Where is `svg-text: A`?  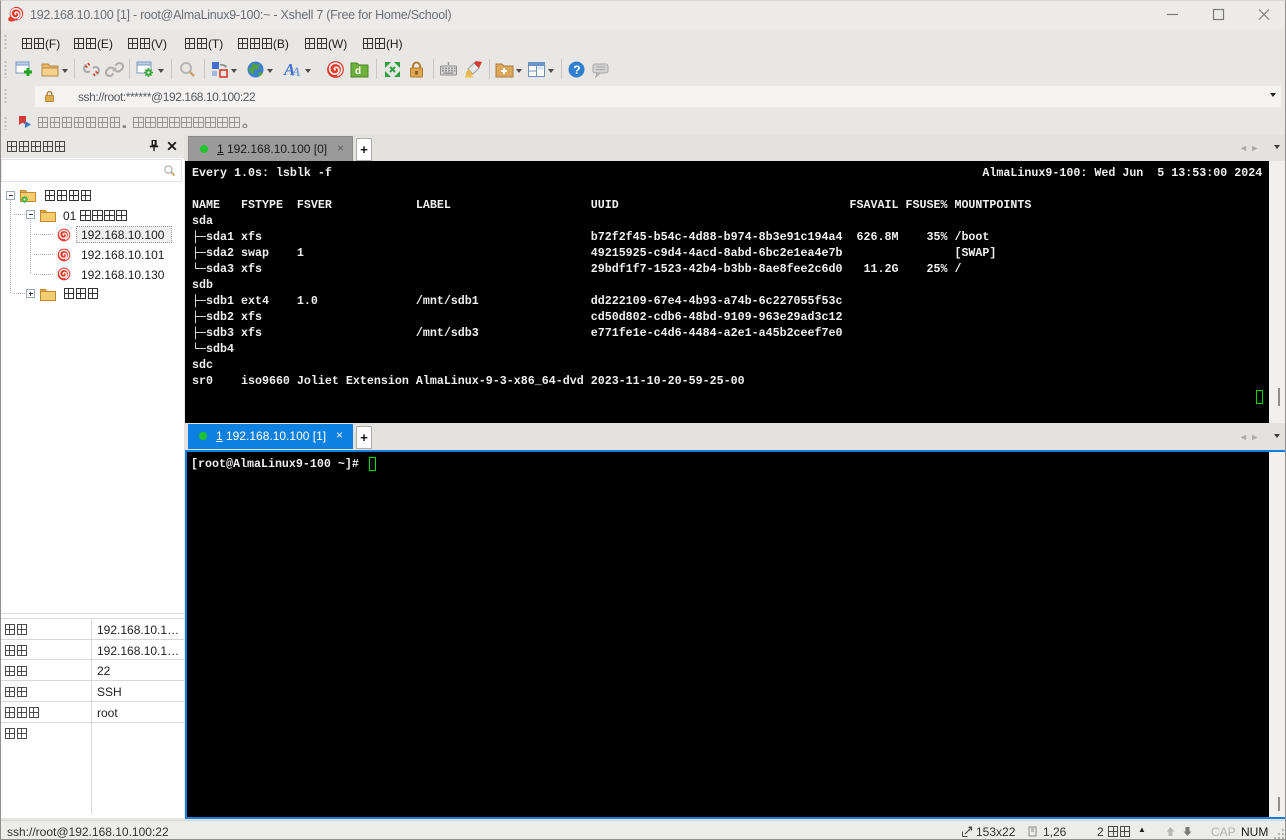 svg-text: A is located at coordinates (296, 71).